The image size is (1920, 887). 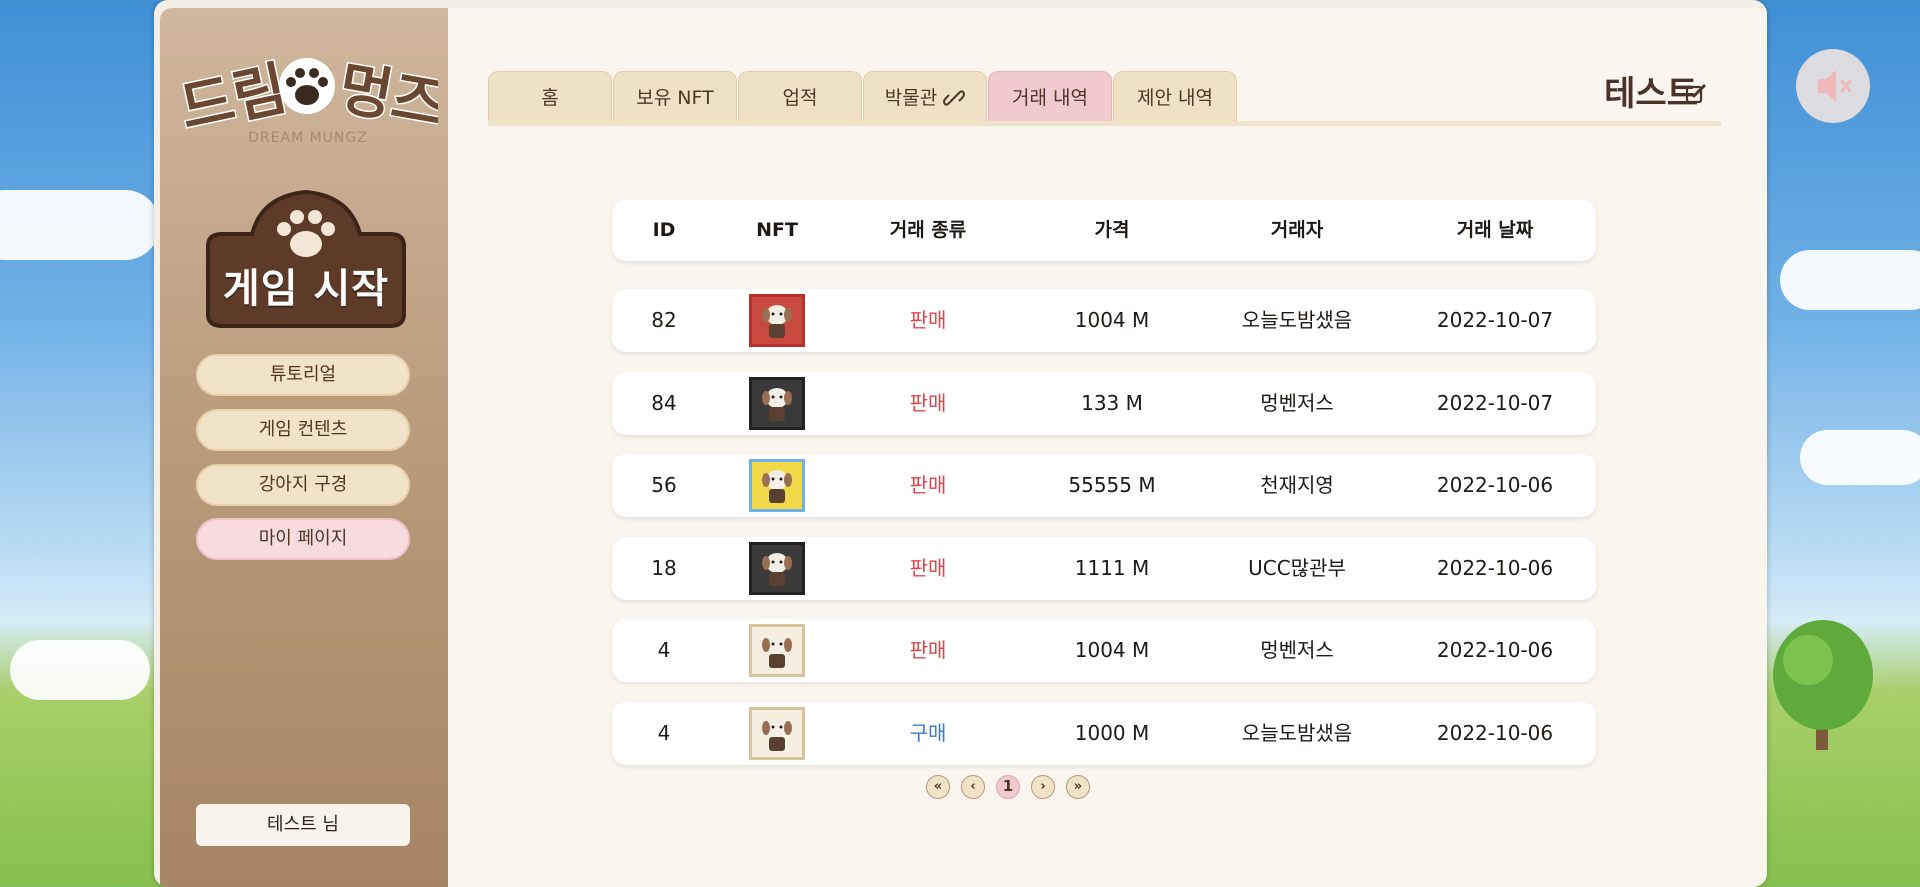 I want to click on speaker-muted-icon, so click(x=1835, y=86).